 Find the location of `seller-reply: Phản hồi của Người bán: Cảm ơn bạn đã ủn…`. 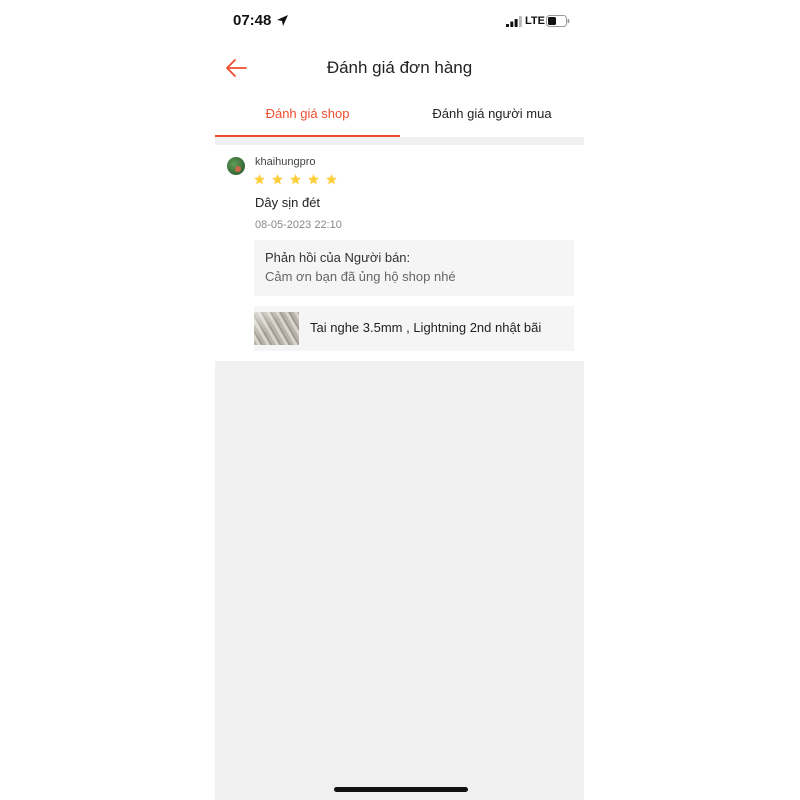

seller-reply: Phản hồi của Người bán: Cảm ơn bạn đã ủn… is located at coordinates (414, 268).